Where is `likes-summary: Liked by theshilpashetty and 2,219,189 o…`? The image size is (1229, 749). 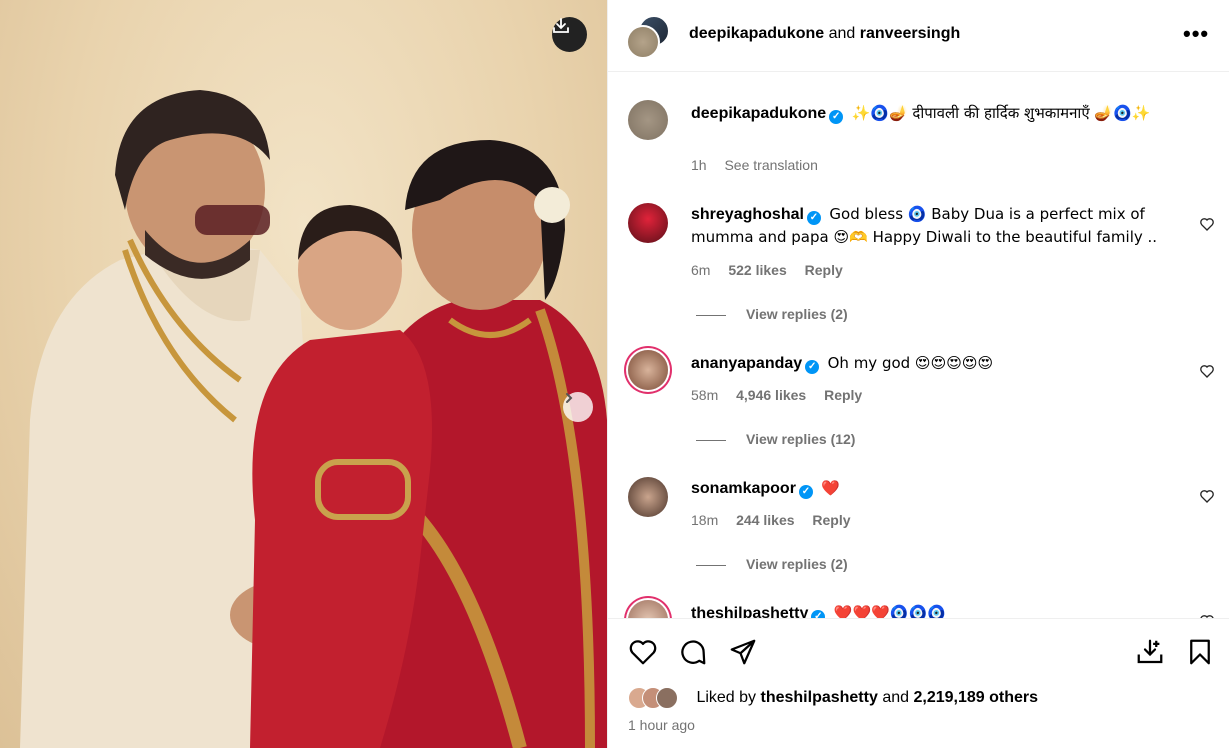
likes-summary: Liked by theshilpashetty and 2,219,189 o… is located at coordinates (833, 698).